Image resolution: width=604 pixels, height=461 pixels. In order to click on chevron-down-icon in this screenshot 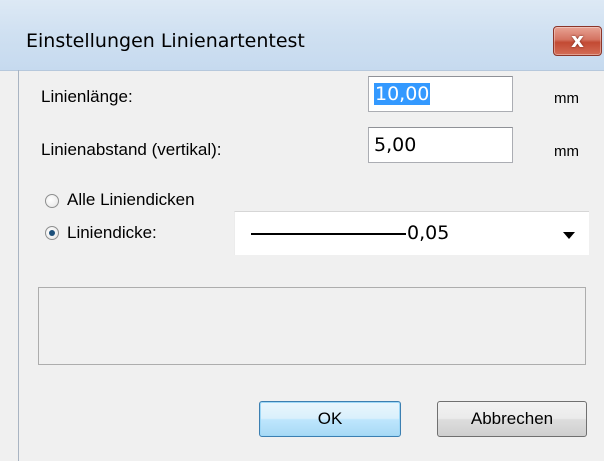, I will do `click(569, 235)`.